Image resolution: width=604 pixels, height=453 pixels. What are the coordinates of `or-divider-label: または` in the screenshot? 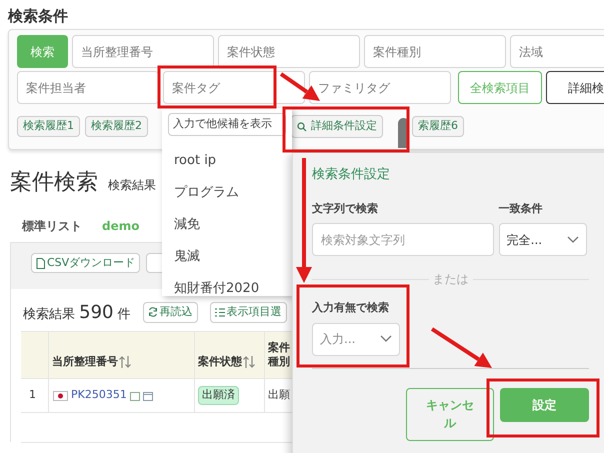 It's located at (450, 279).